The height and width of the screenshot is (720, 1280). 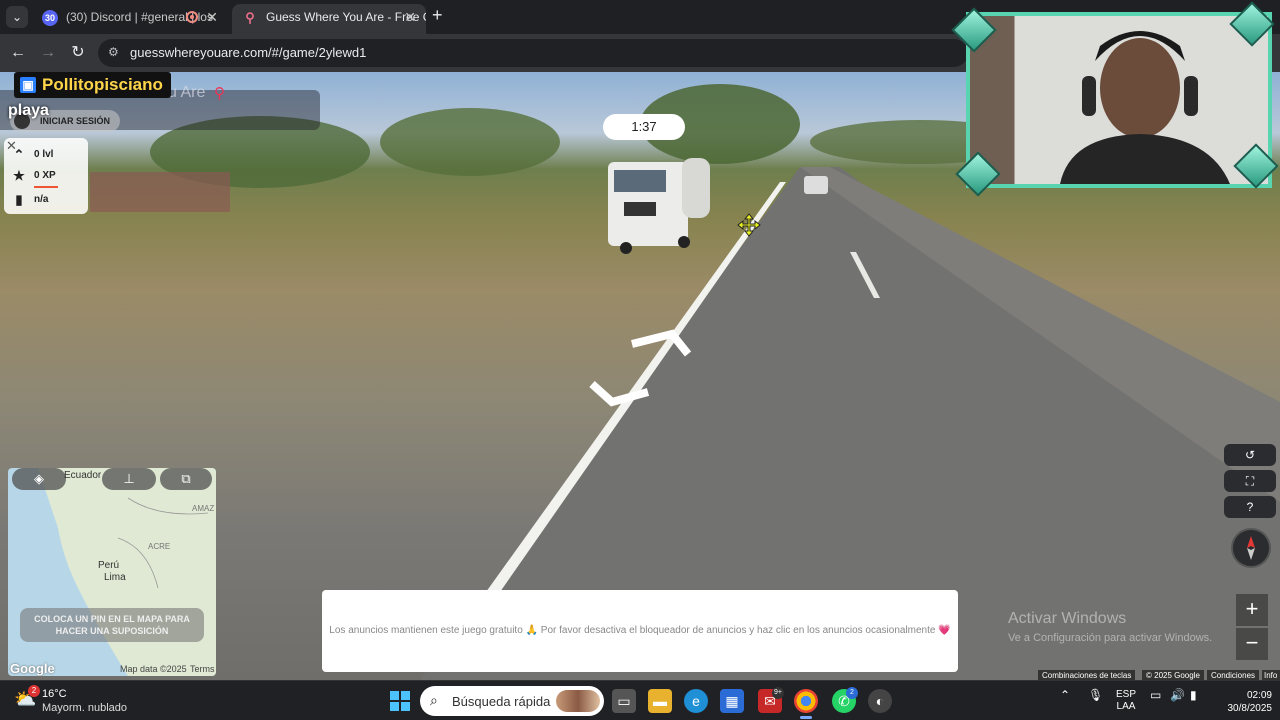 What do you see at coordinates (732, 701) in the screenshot?
I see `store-icon: ▦` at bounding box center [732, 701].